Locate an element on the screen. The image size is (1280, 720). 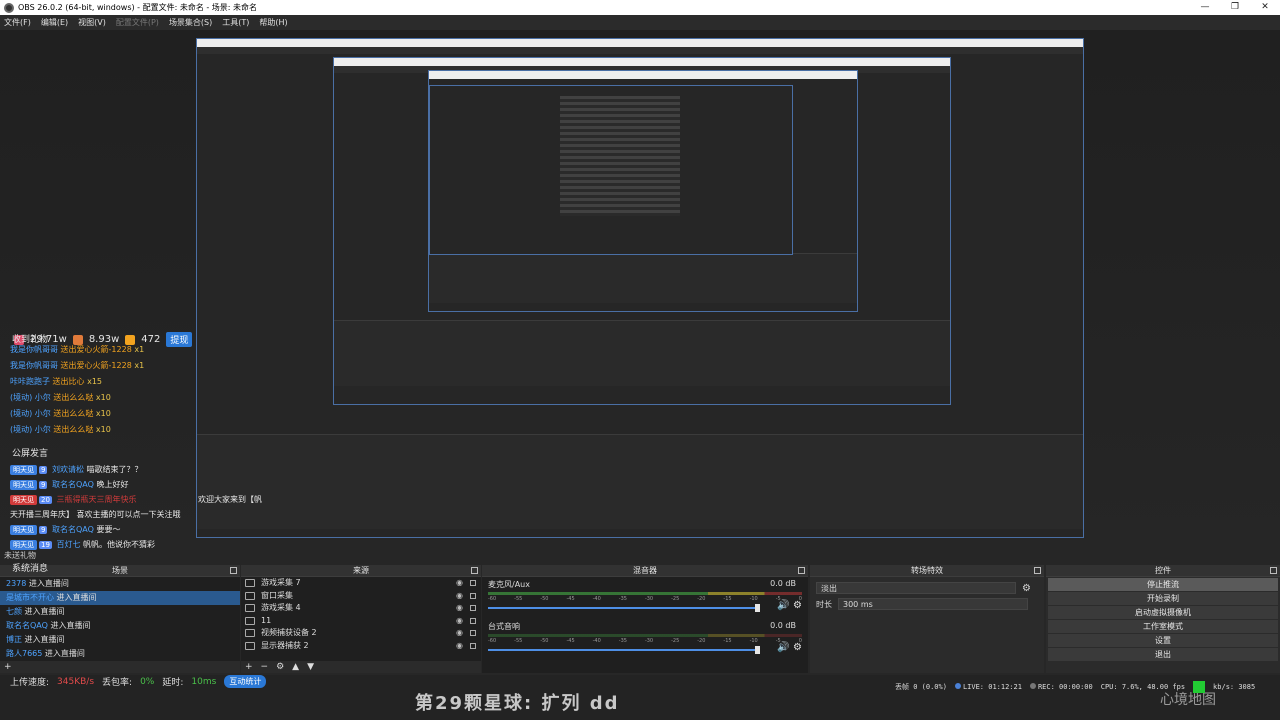
recursion-tunnel is located at coordinates (620, 156).